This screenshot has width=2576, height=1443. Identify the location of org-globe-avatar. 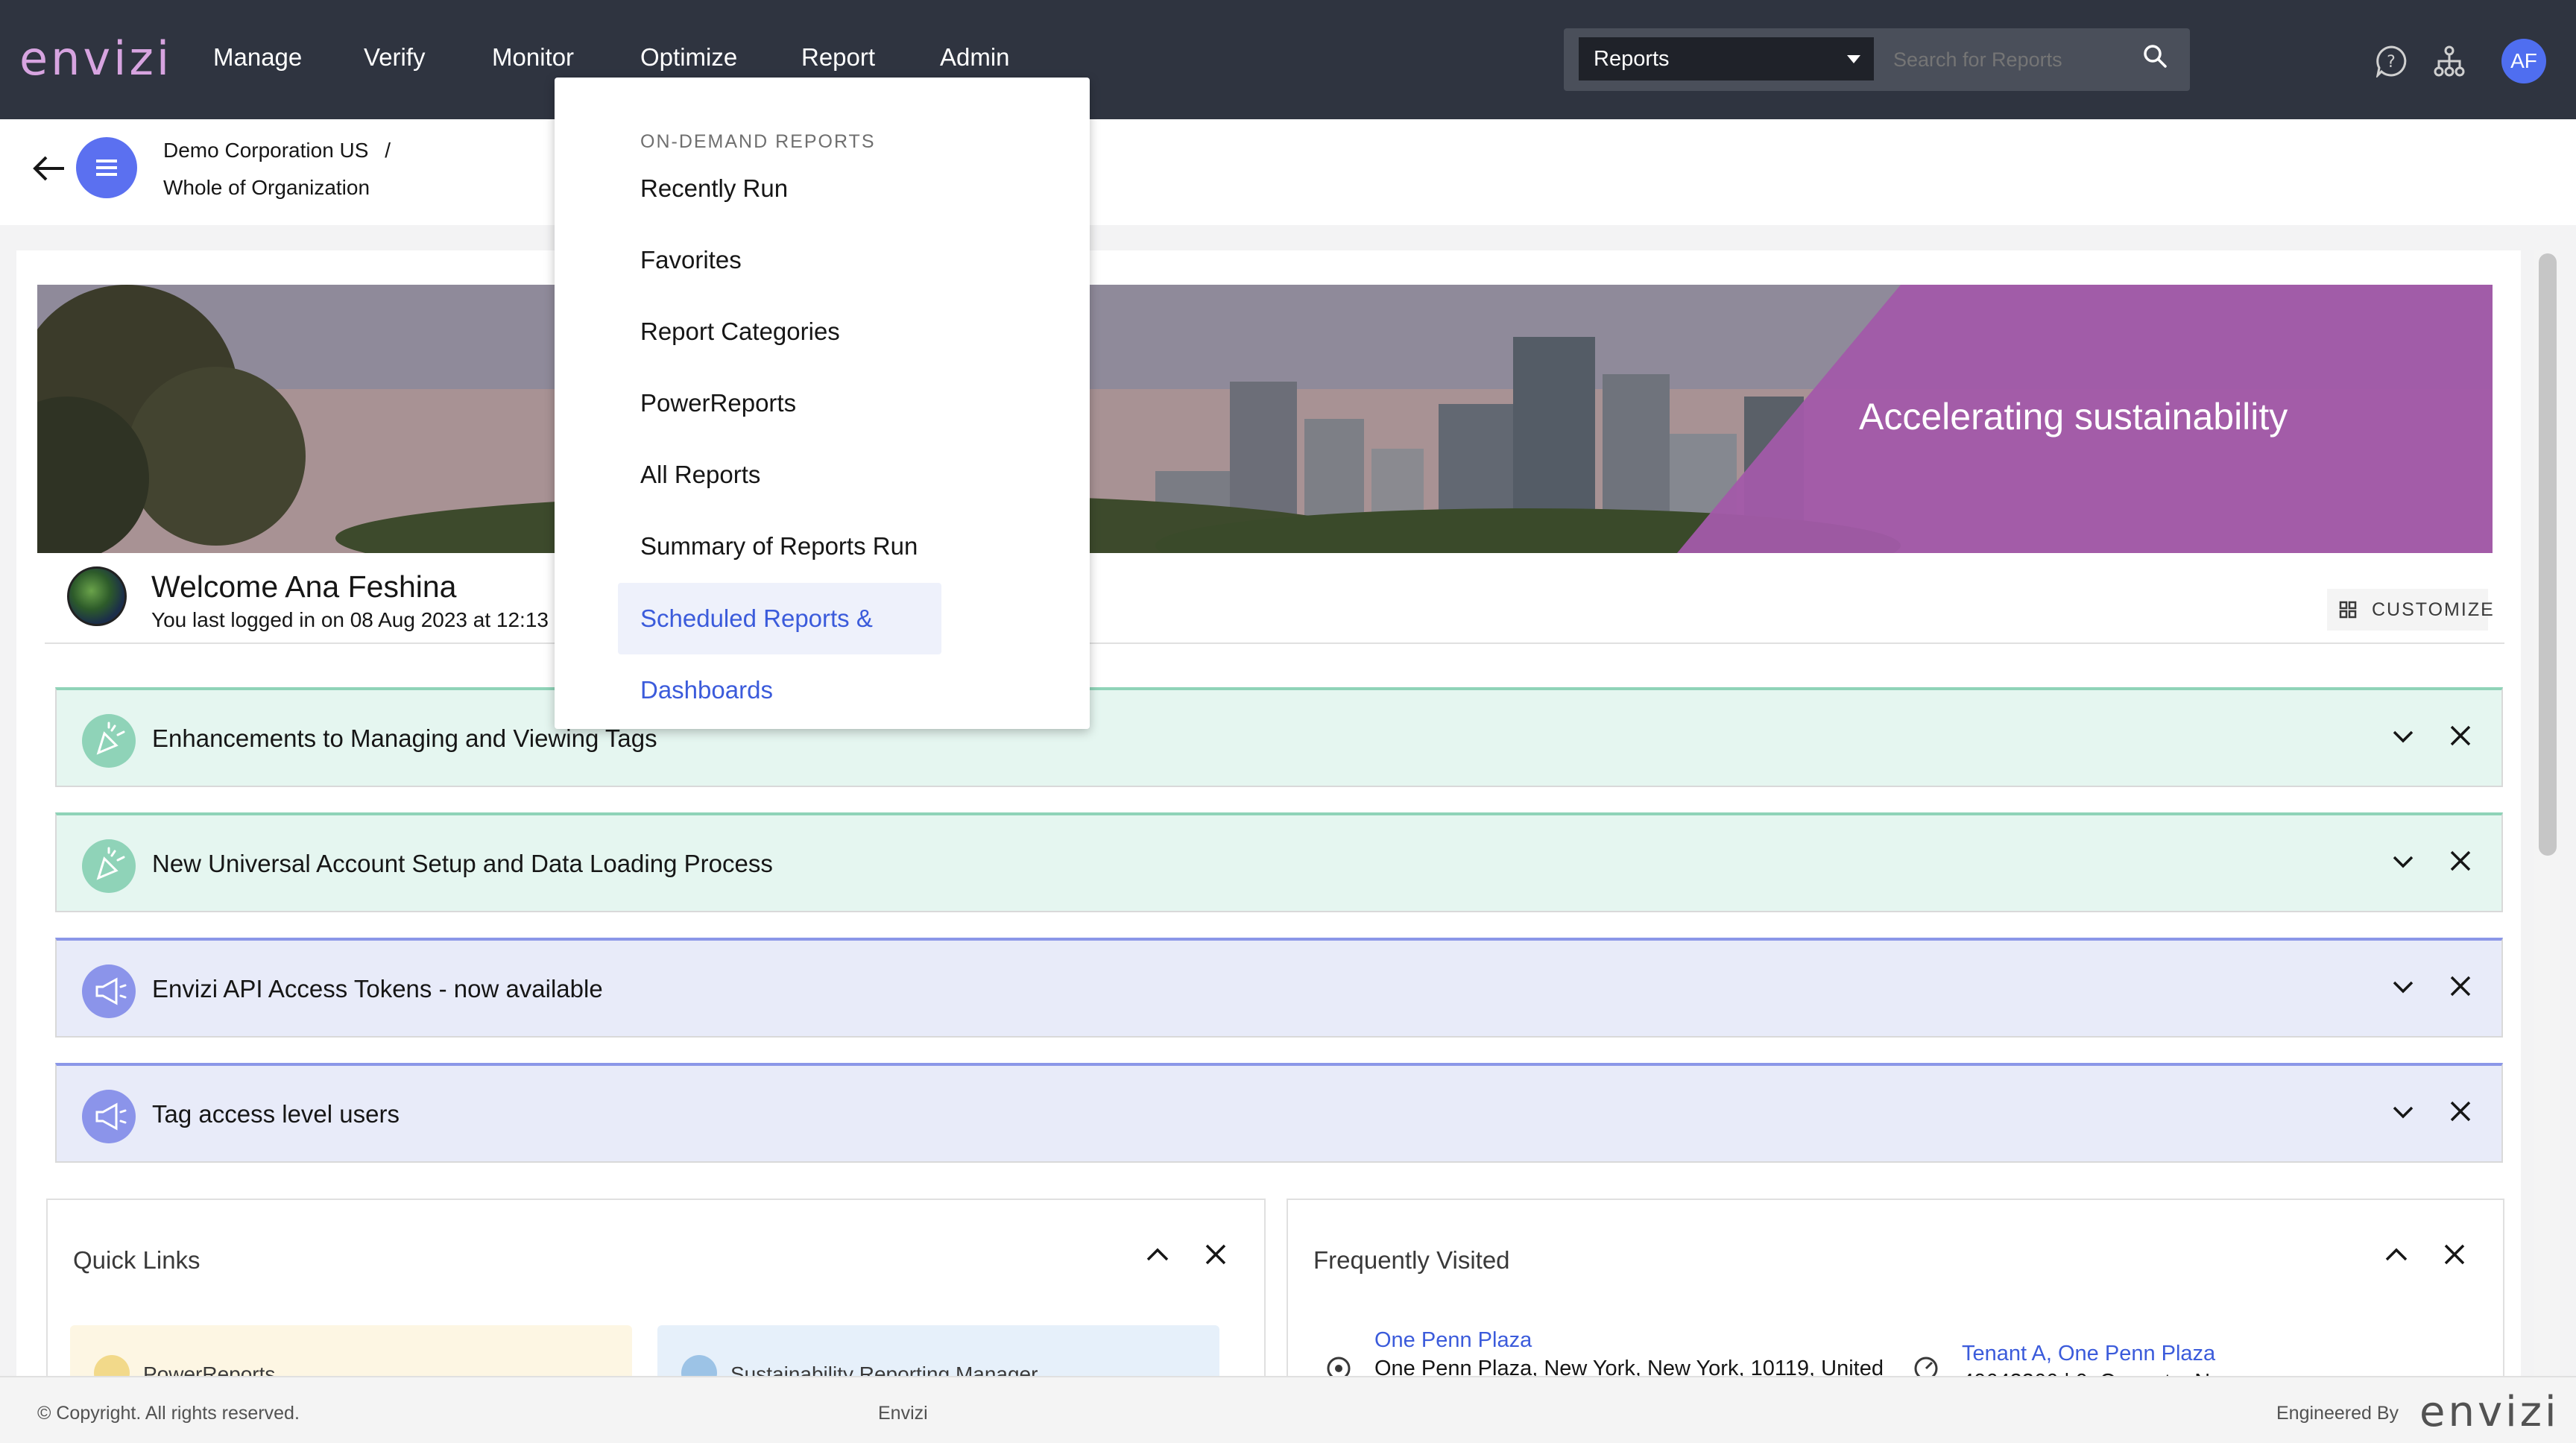
(97, 596).